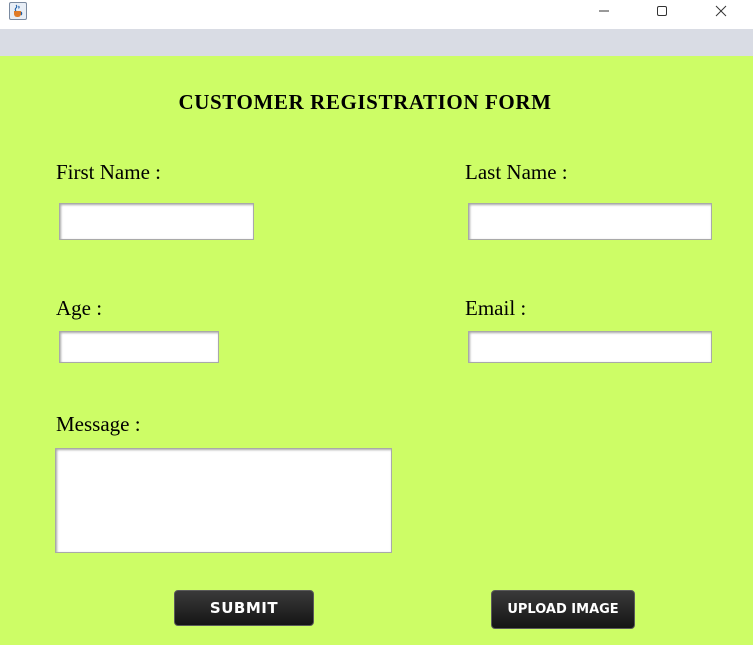  What do you see at coordinates (244, 608) in the screenshot?
I see `submit-button: SUBMIT` at bounding box center [244, 608].